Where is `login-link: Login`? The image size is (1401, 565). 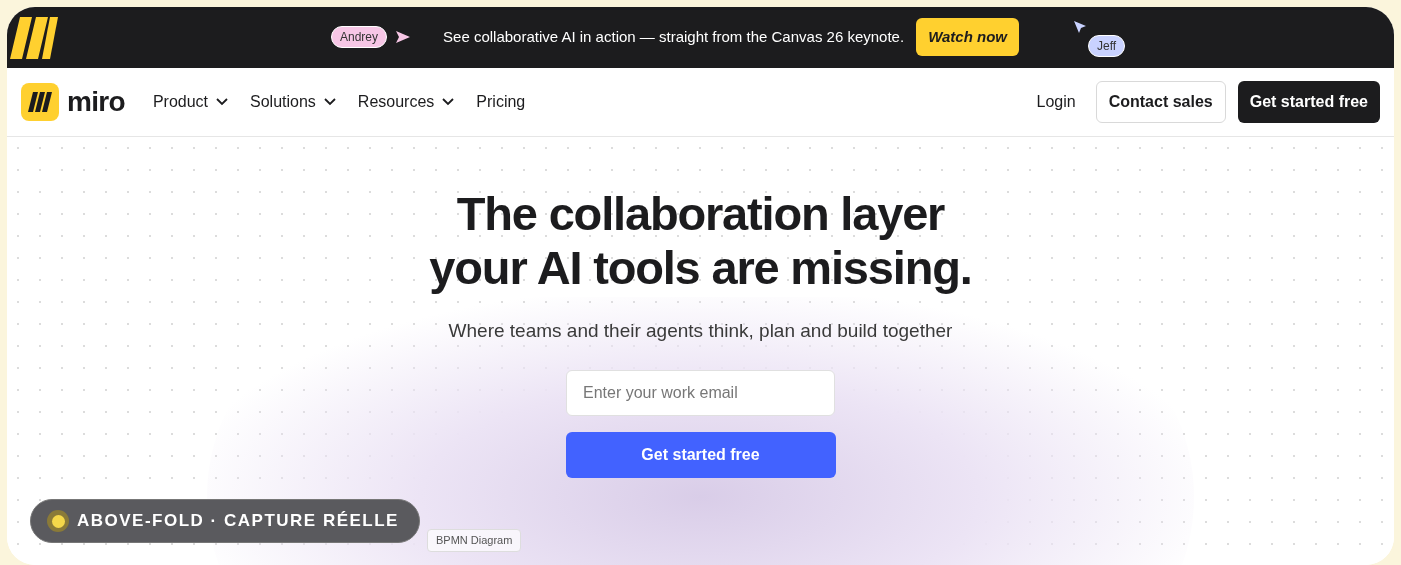
login-link: Login is located at coordinates (1056, 102).